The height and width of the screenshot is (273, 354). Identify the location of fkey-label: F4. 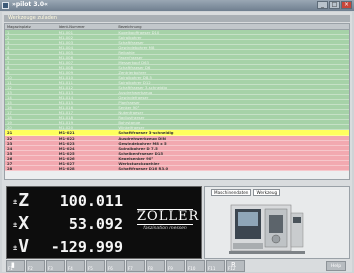
(70, 268).